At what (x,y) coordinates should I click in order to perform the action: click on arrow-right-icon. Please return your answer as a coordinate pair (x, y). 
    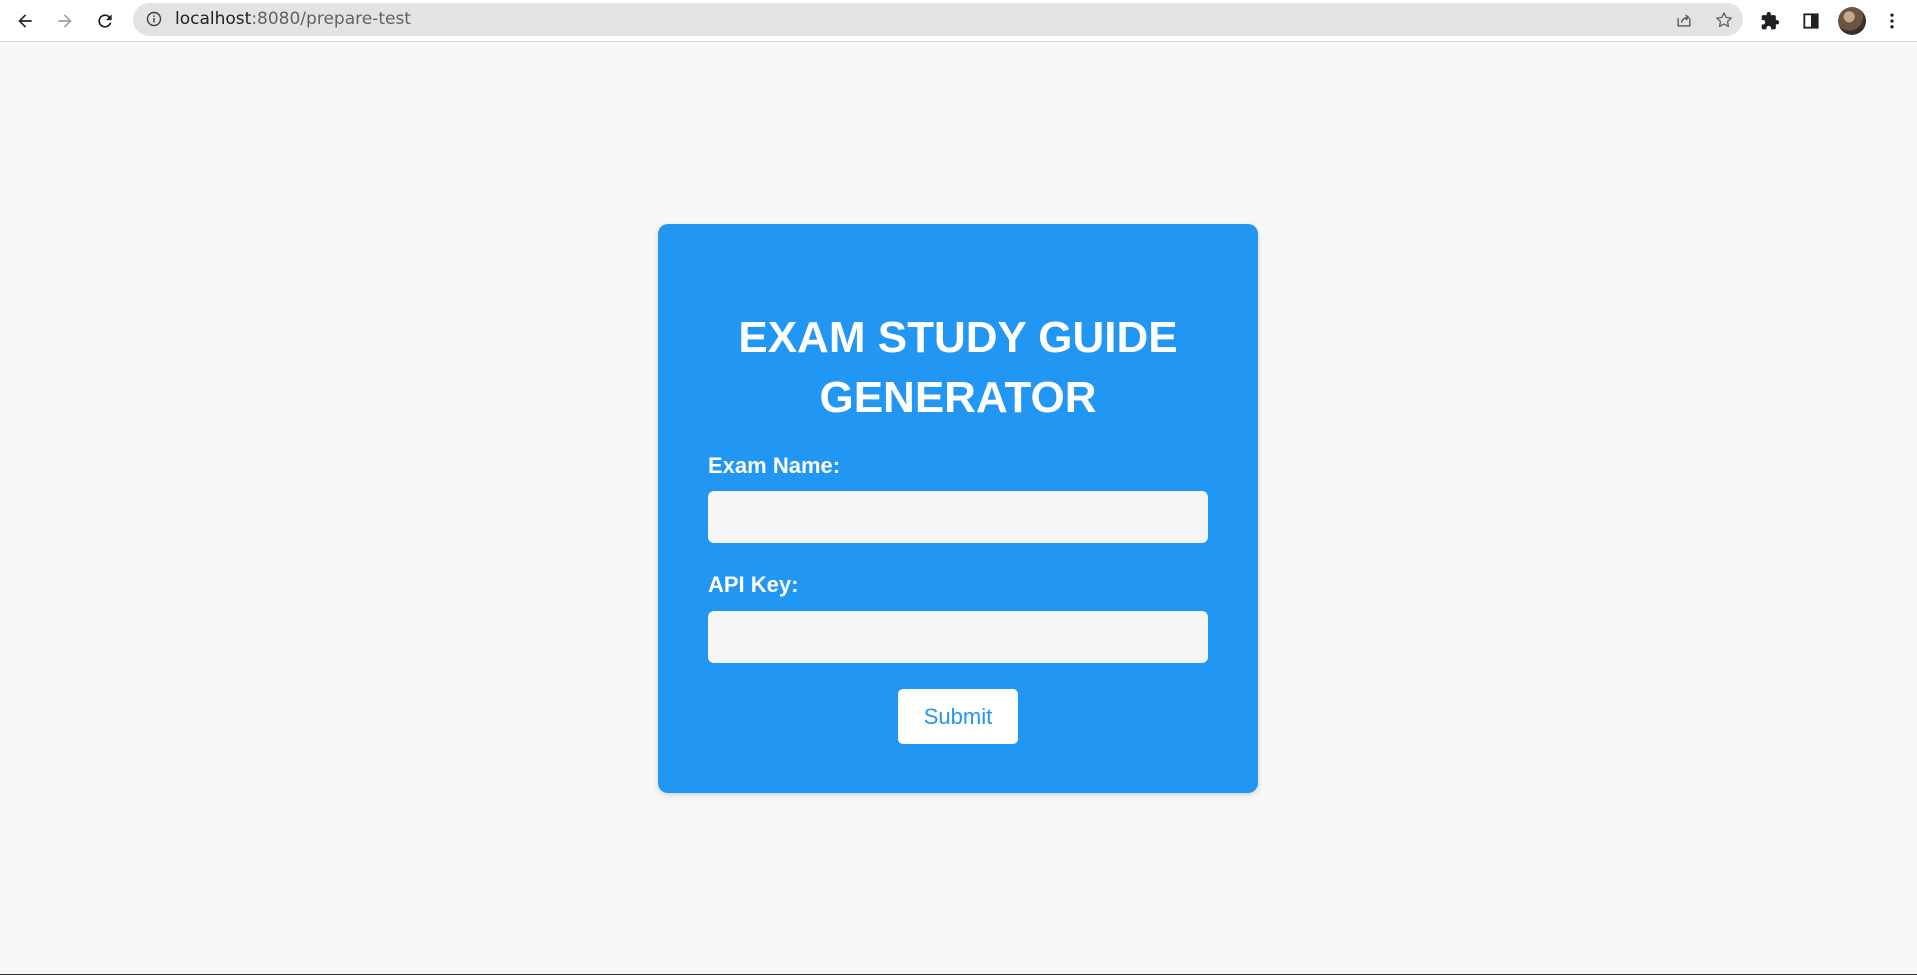
    Looking at the image, I should click on (65, 21).